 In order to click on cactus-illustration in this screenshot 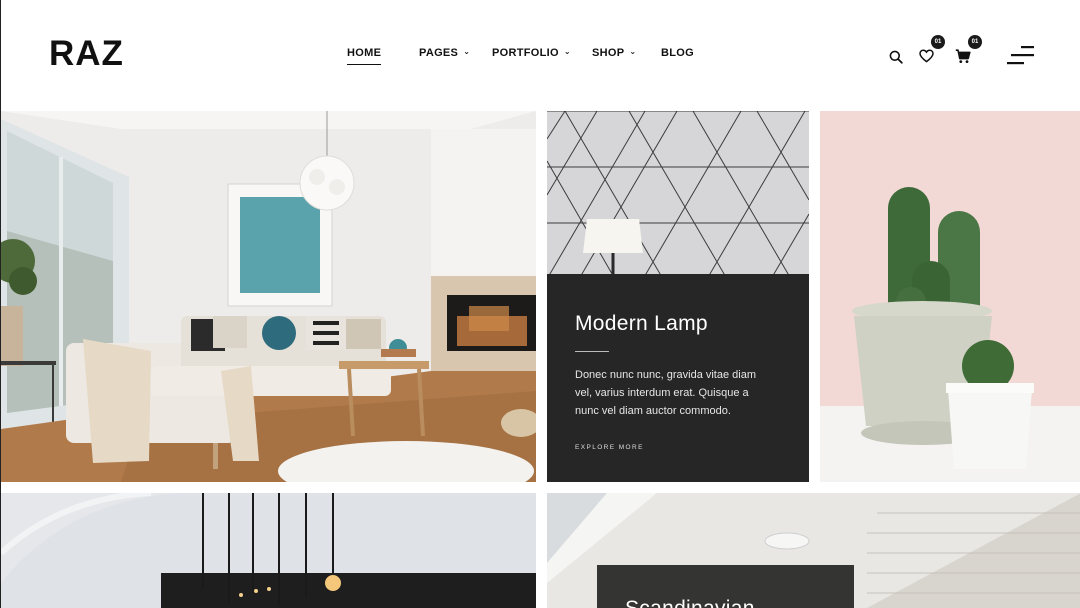, I will do `click(950, 296)`.